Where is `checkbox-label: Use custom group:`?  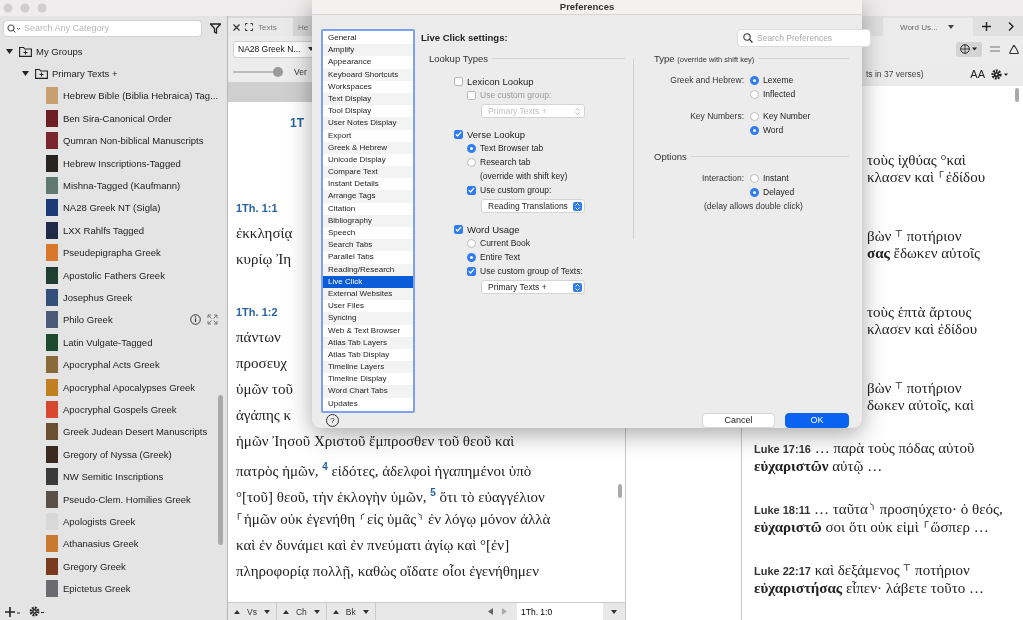
checkbox-label: Use custom group: is located at coordinates (516, 190).